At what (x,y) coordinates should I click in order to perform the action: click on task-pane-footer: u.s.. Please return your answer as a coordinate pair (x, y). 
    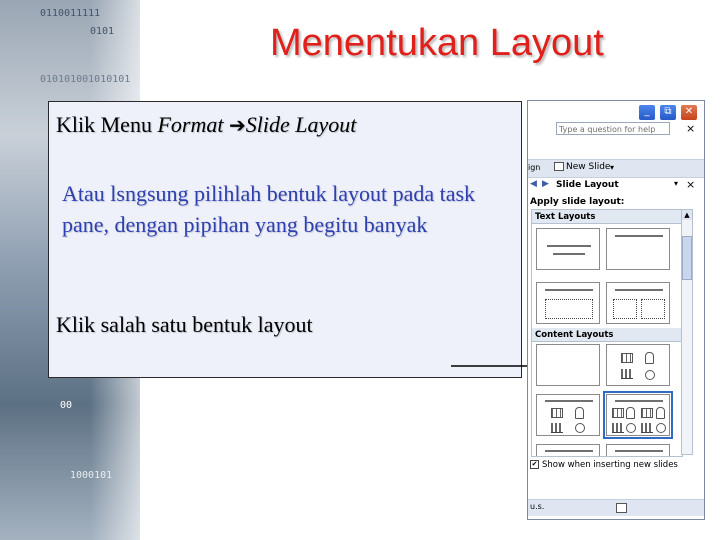
    Looking at the image, I should click on (616, 507).